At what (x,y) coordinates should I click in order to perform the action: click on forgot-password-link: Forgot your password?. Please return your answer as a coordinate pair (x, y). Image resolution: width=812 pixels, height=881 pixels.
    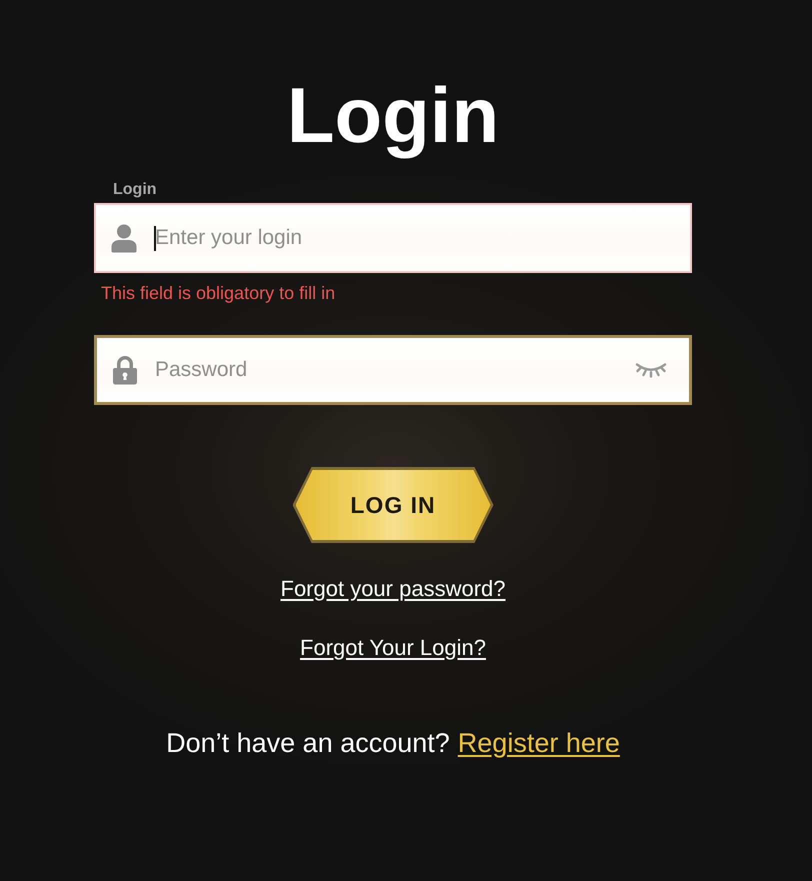
    Looking at the image, I should click on (393, 589).